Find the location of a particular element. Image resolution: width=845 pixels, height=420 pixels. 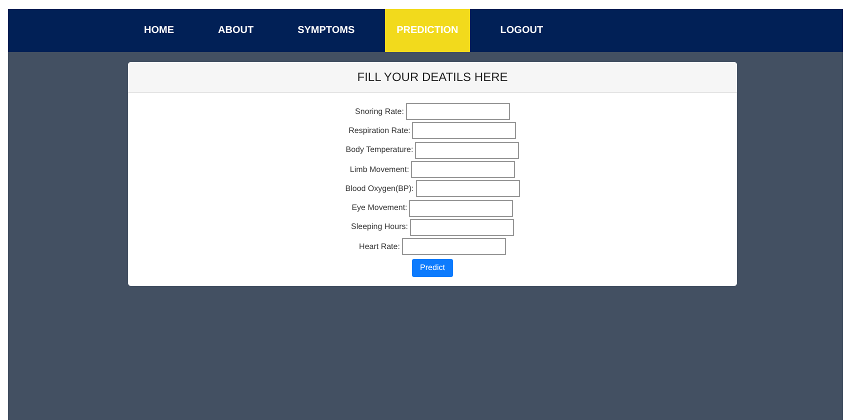

field-label: Snoring Rate: is located at coordinates (379, 112).